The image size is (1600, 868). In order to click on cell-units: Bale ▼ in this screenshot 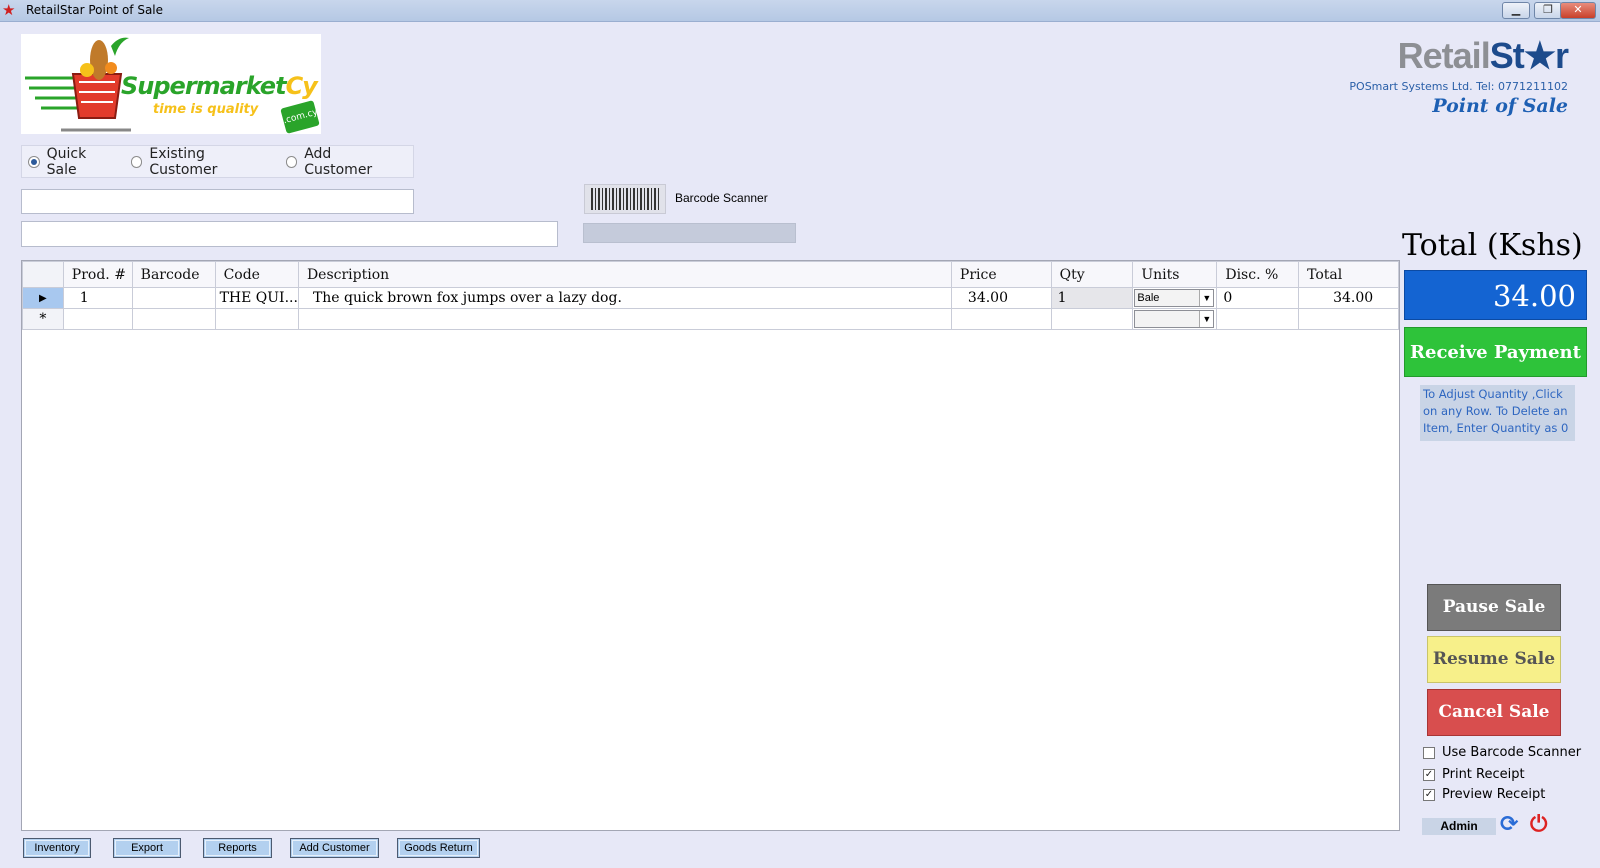, I will do `click(1175, 298)`.